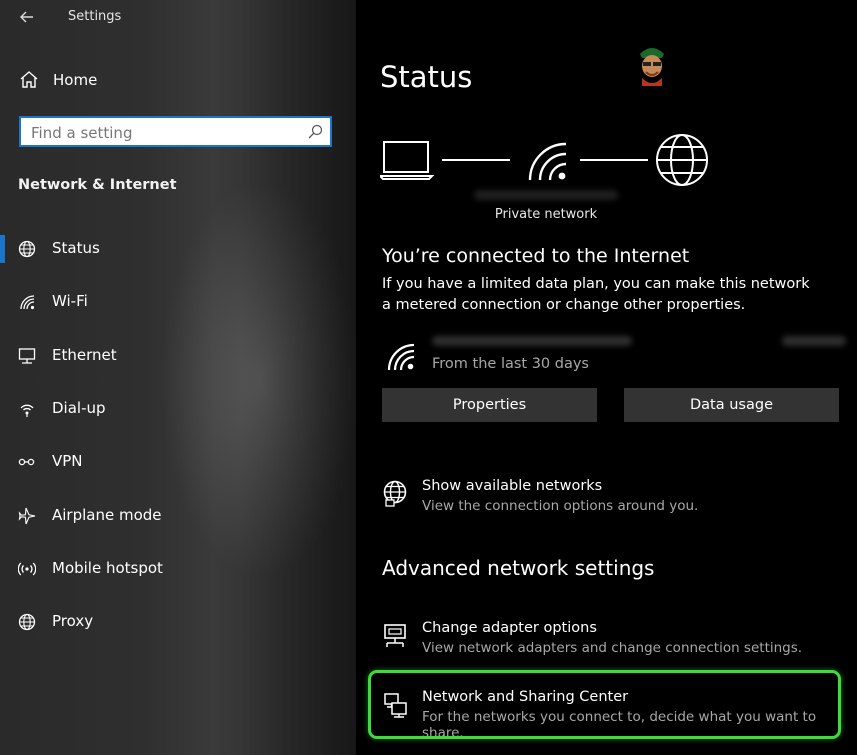 The height and width of the screenshot is (755, 857). What do you see at coordinates (29, 79) in the screenshot?
I see `home-icon` at bounding box center [29, 79].